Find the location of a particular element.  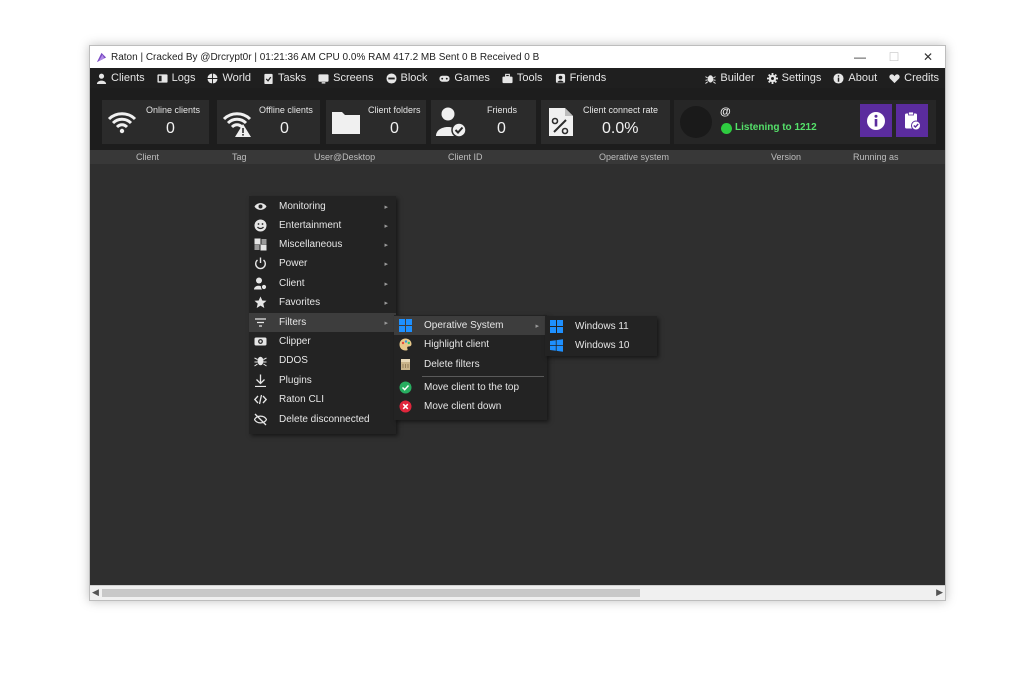

menu-item-favorites: Favorites ▸ is located at coordinates (322, 302).